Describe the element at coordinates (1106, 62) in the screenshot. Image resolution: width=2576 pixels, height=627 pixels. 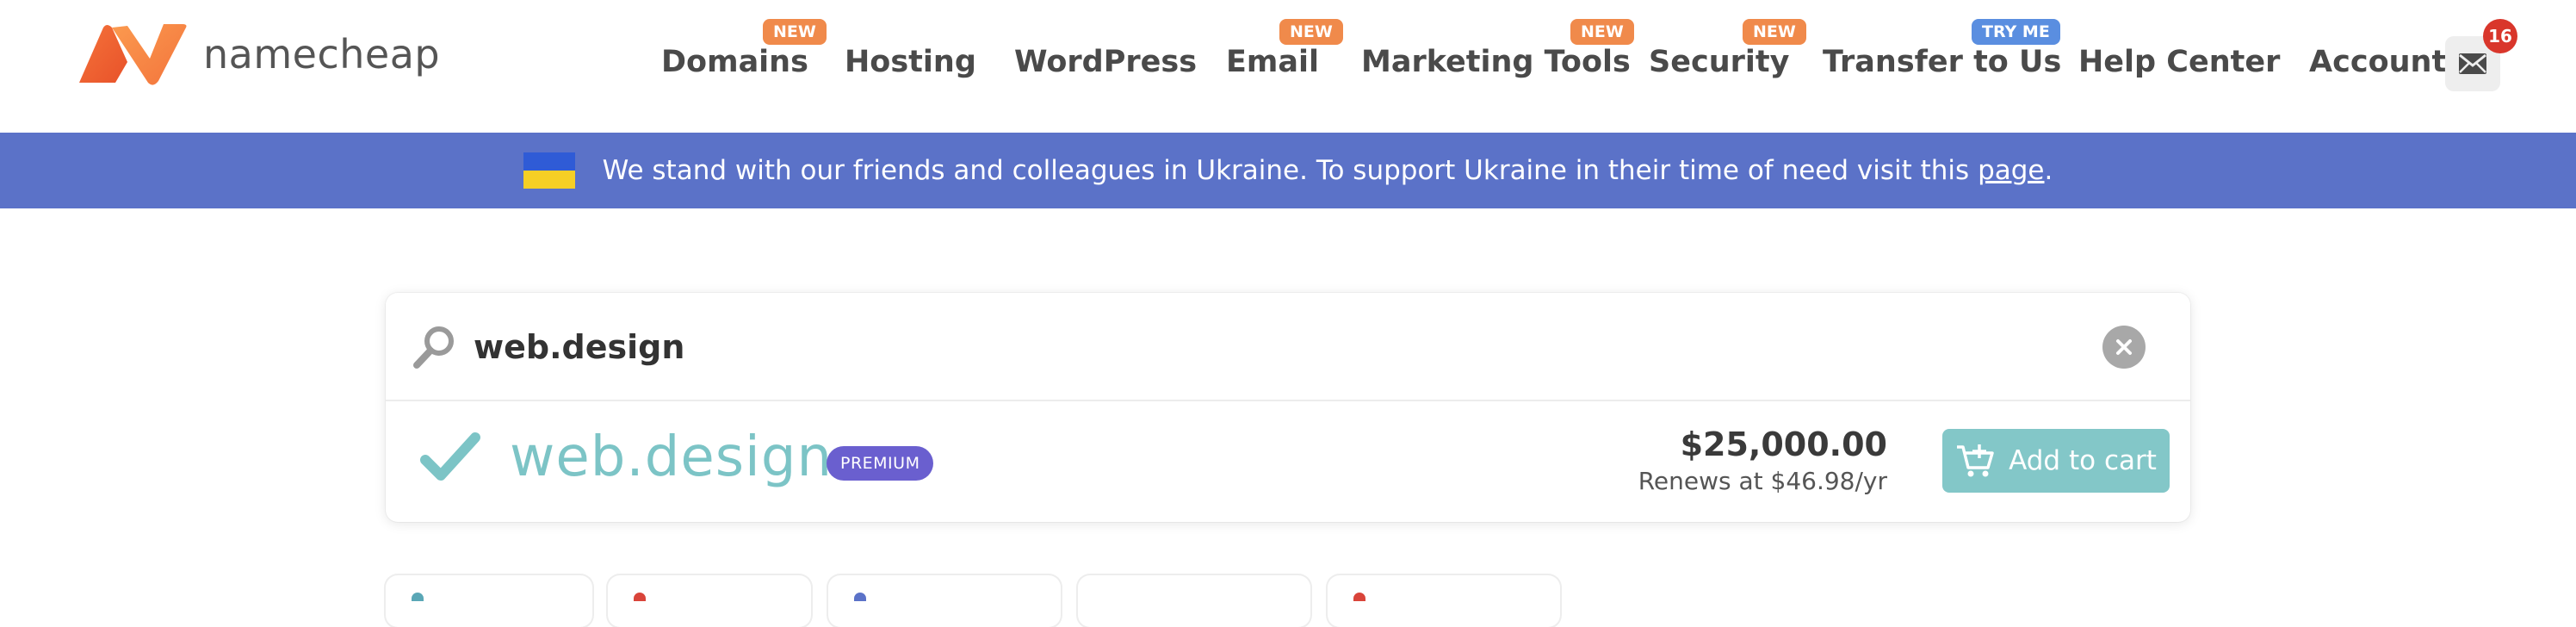
I see `nav-wordpress: WordPress` at that location.